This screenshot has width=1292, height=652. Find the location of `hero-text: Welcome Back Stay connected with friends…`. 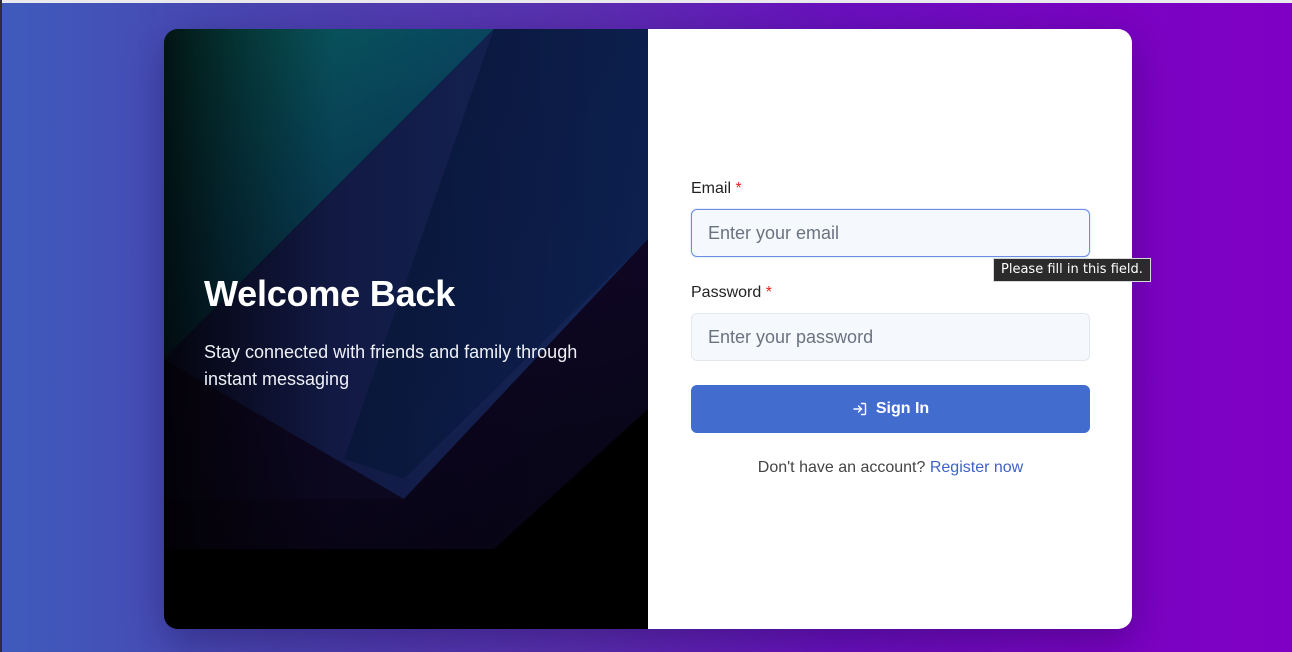

hero-text: Welcome Back Stay connected with friends… is located at coordinates (414, 333).